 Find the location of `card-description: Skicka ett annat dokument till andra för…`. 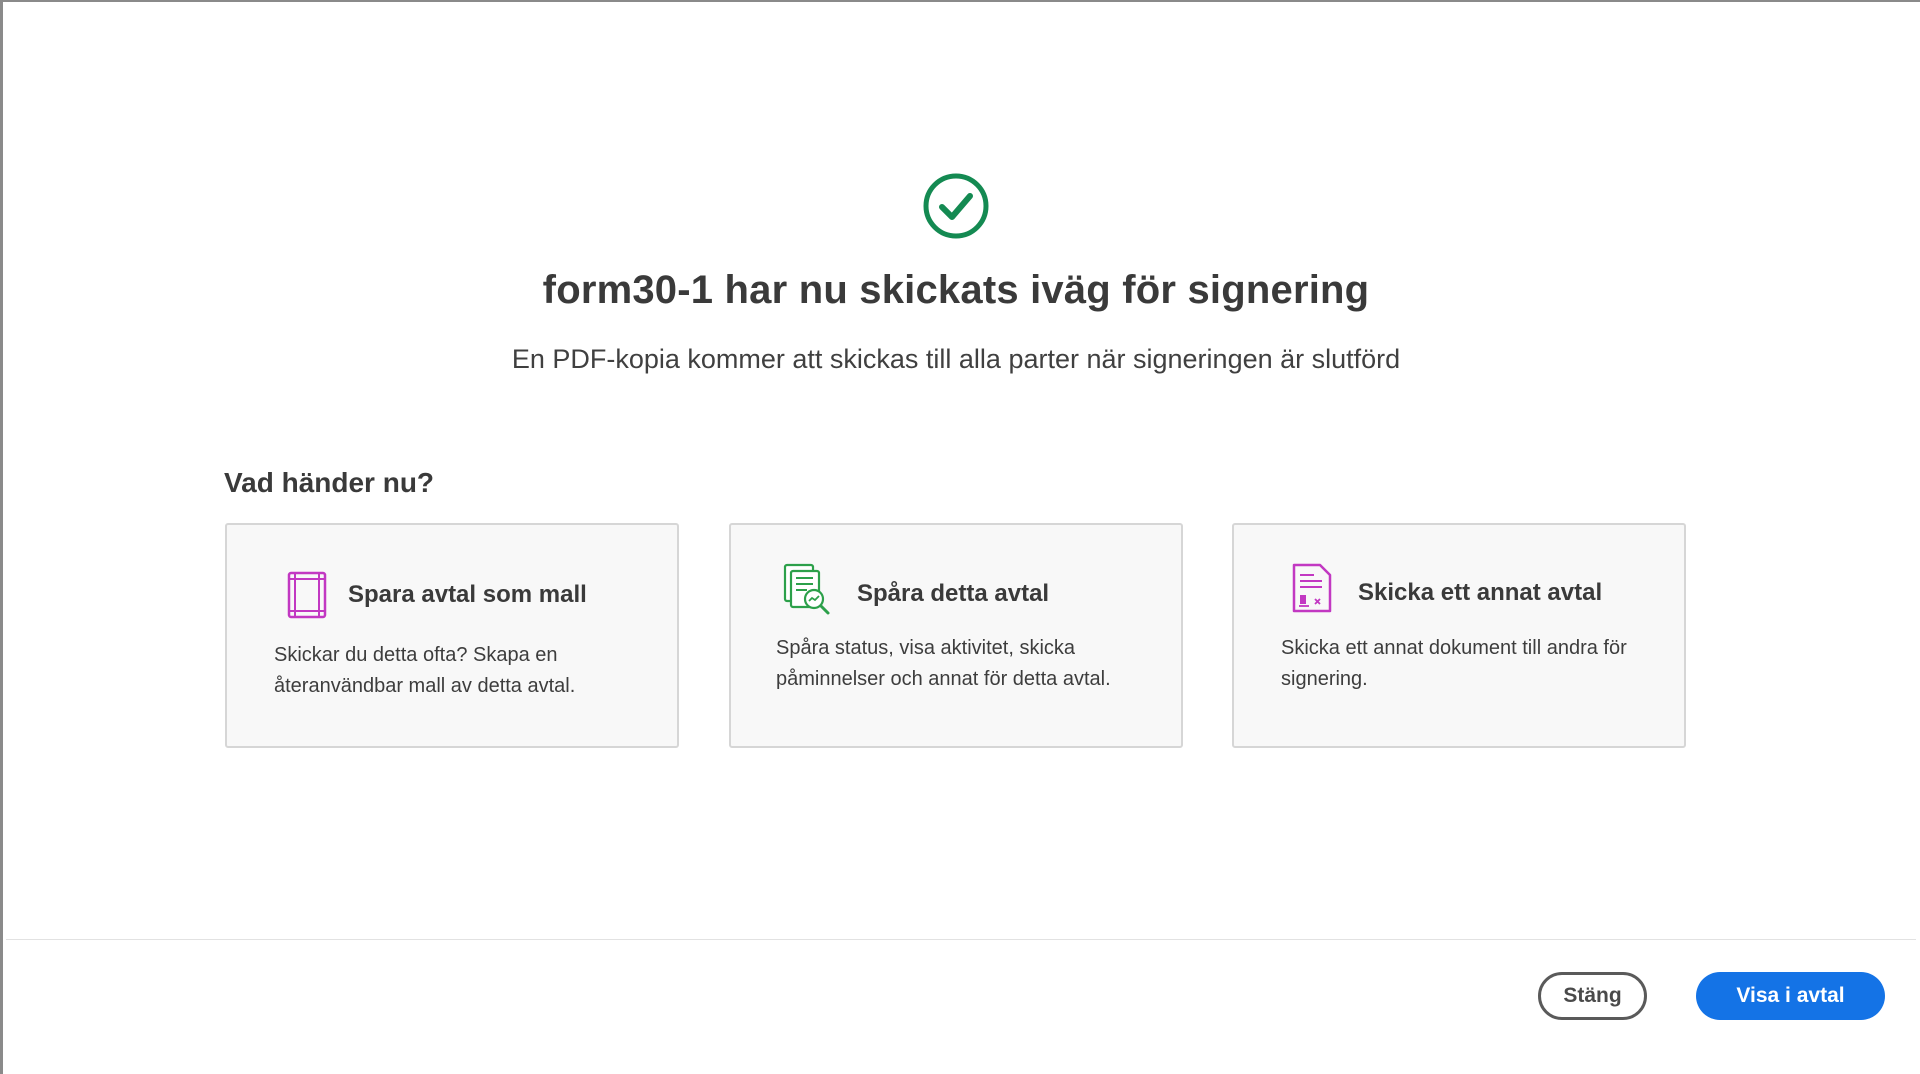

card-description: Skicka ett annat dokument till andra för… is located at coordinates (1454, 663).